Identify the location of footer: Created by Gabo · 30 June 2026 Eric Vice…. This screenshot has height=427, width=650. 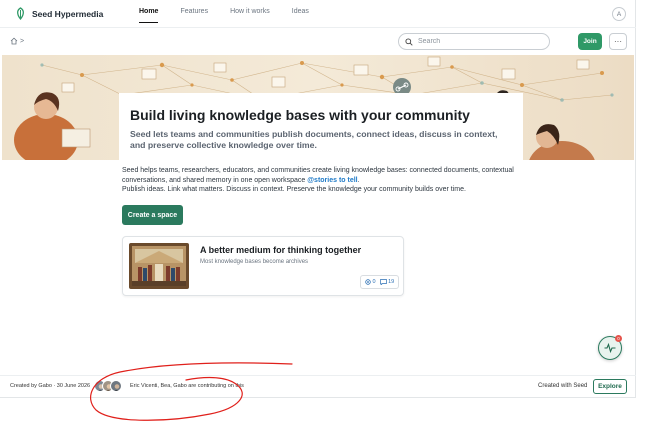
(318, 386).